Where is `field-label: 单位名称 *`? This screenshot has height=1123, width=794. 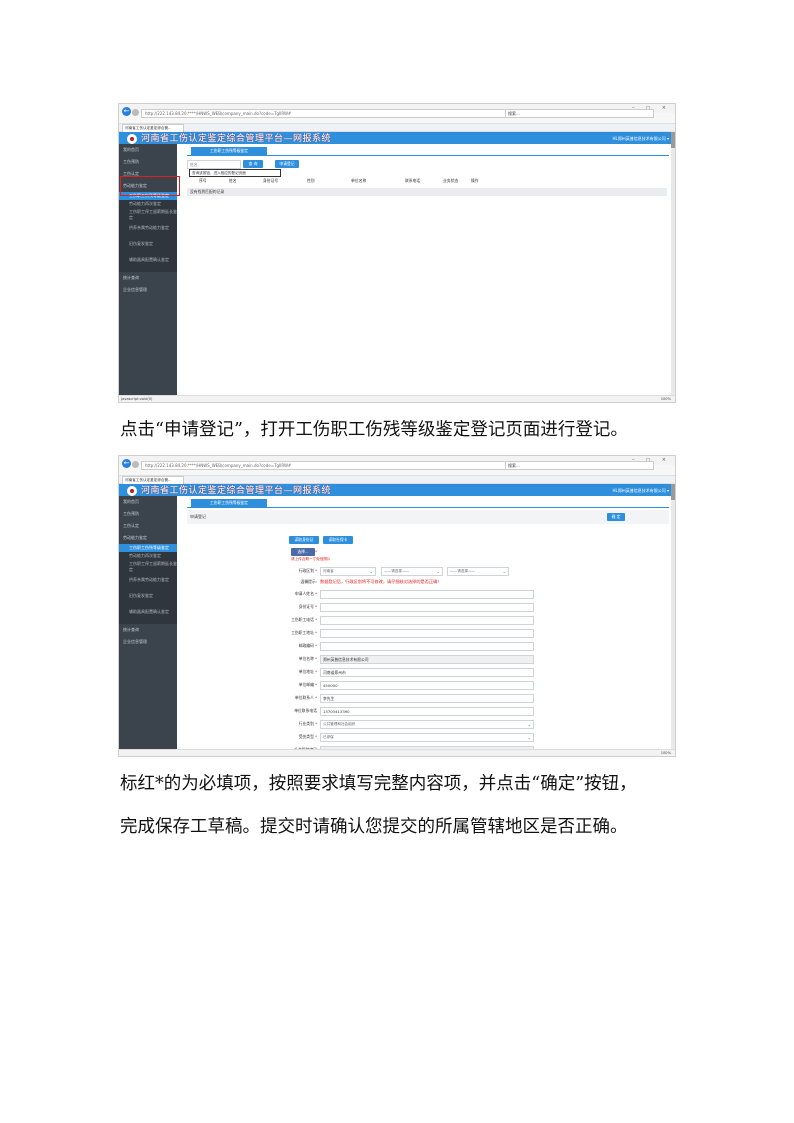 field-label: 单位名称 * is located at coordinates (307, 658).